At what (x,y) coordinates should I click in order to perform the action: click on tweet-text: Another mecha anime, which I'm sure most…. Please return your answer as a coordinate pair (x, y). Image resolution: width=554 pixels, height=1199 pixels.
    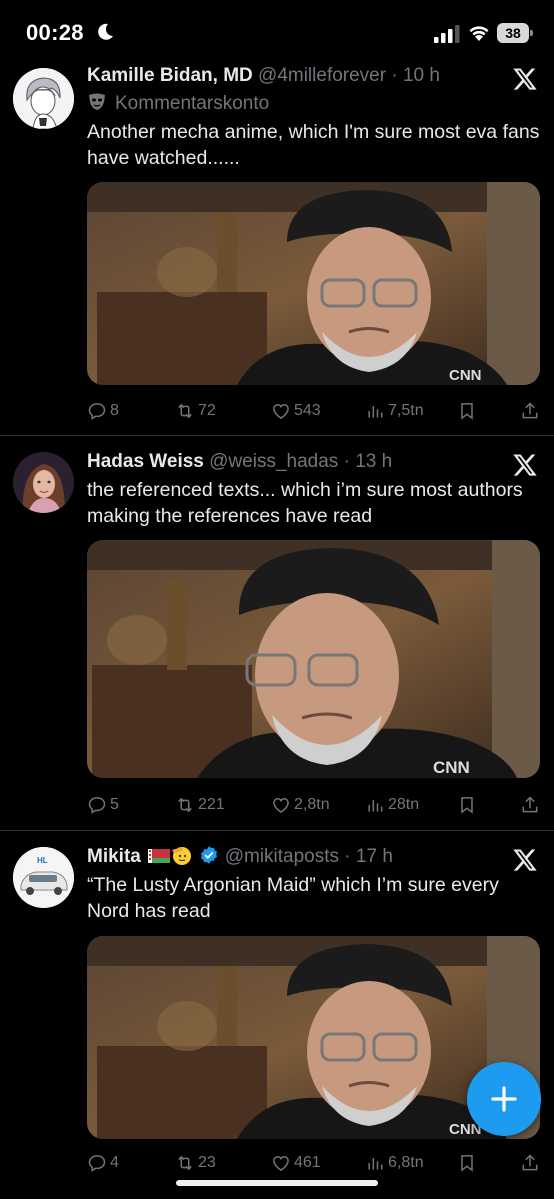
    Looking at the image, I should click on (313, 145).